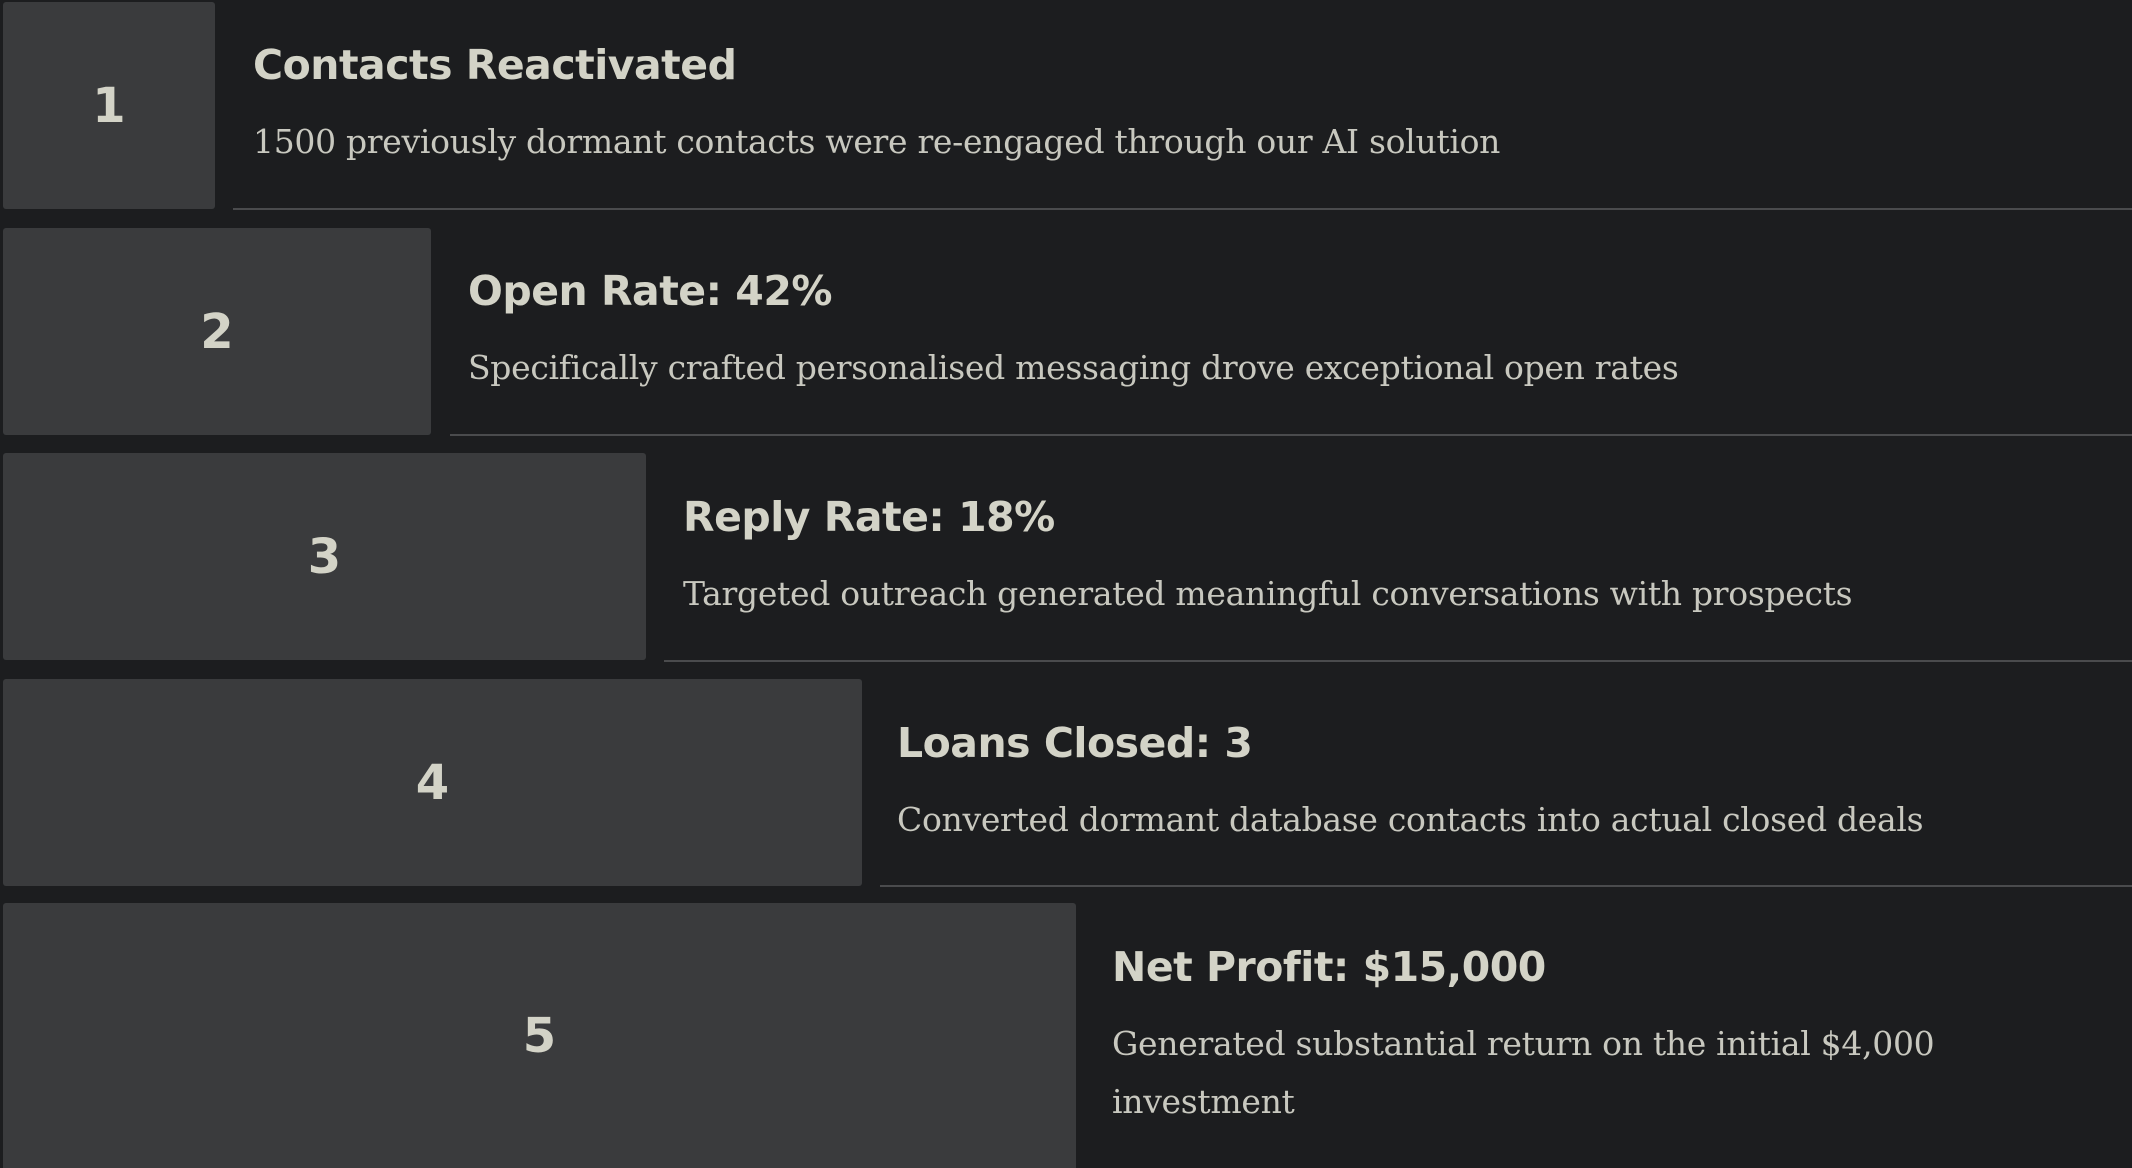  I want to click on step-number: 5, so click(539, 1035).